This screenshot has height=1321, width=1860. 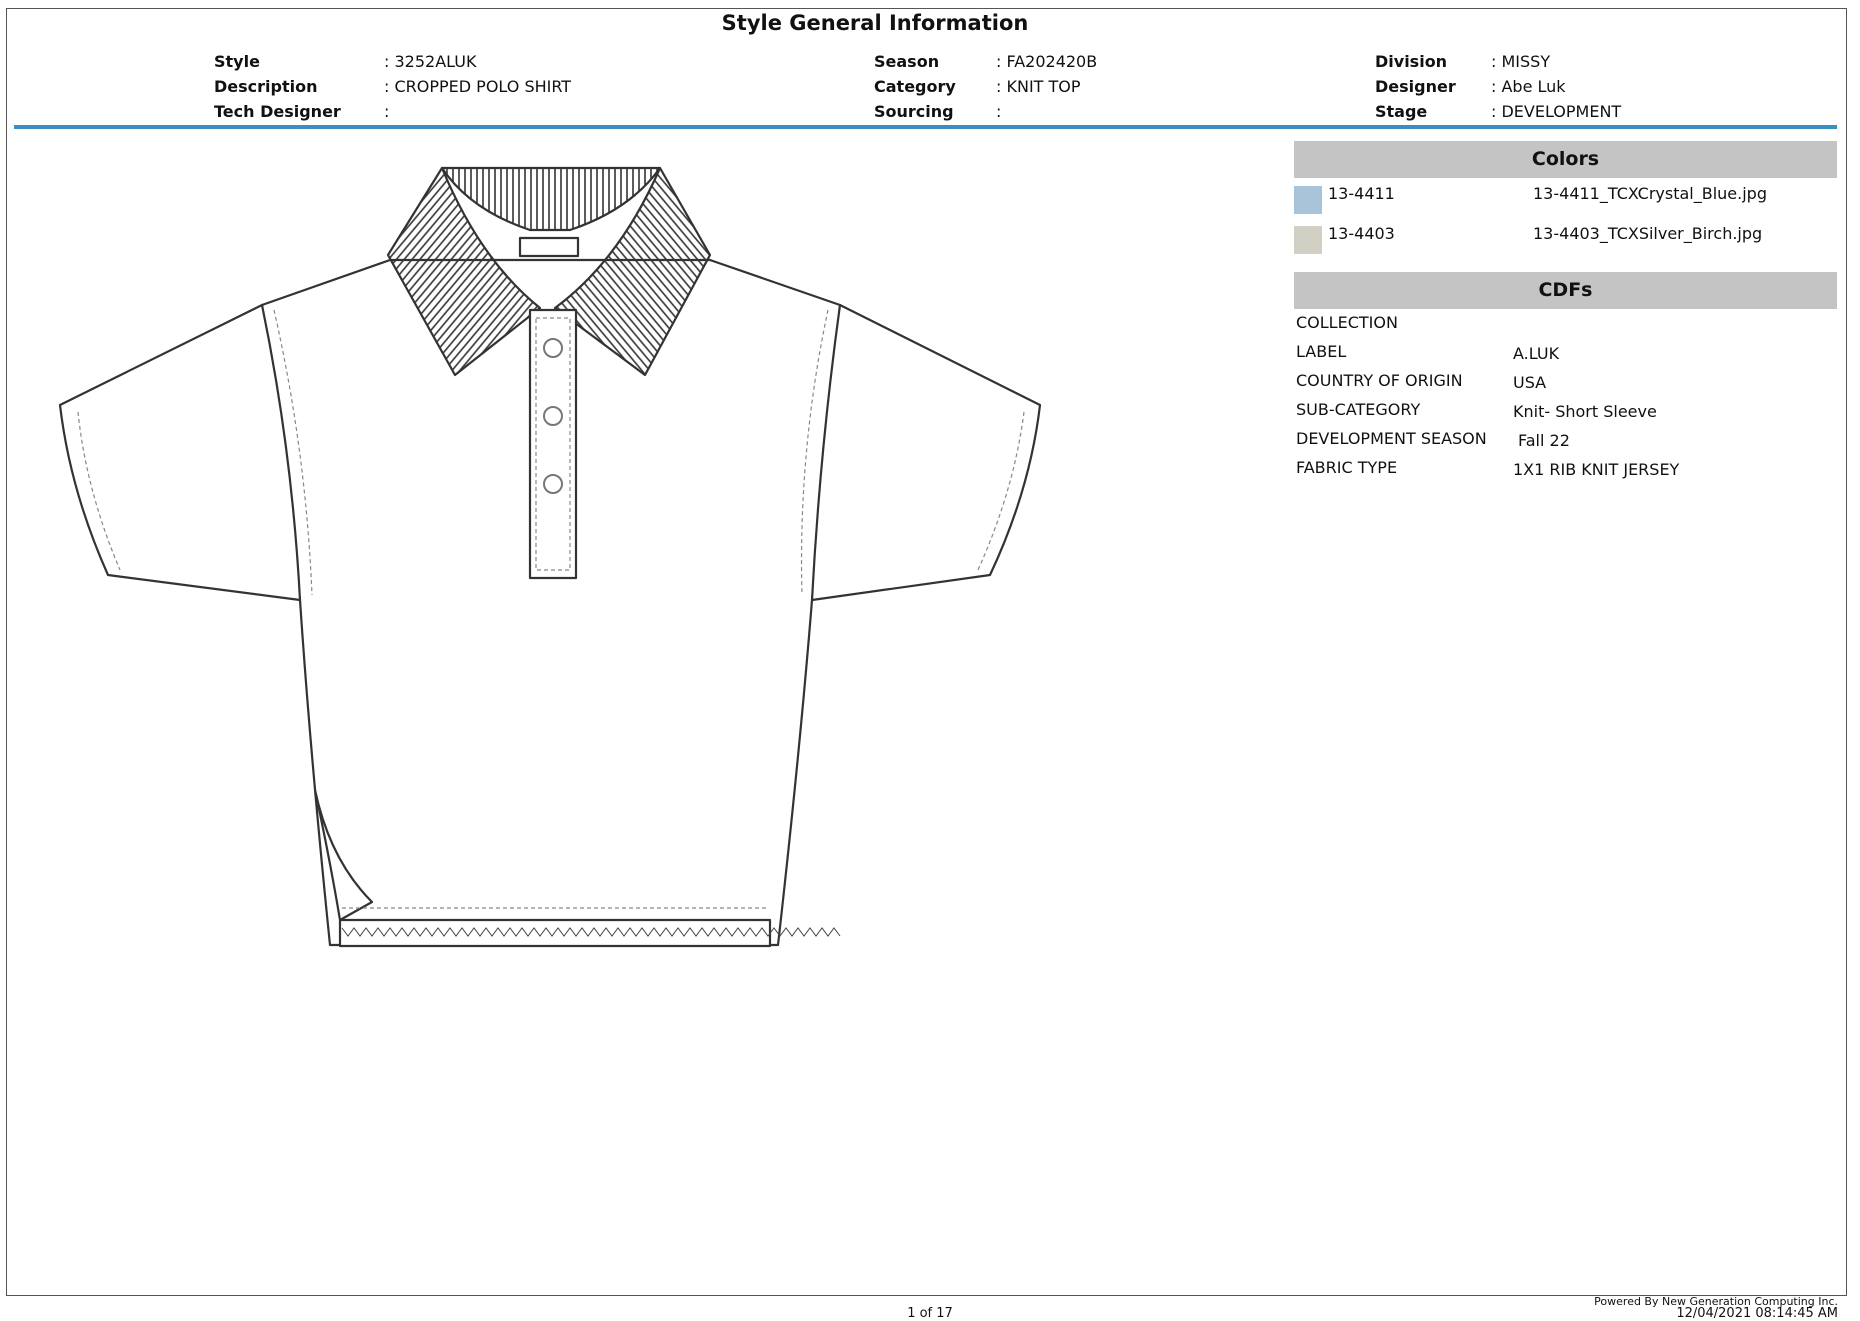 I want to click on style-label: Style, so click(x=237, y=61).